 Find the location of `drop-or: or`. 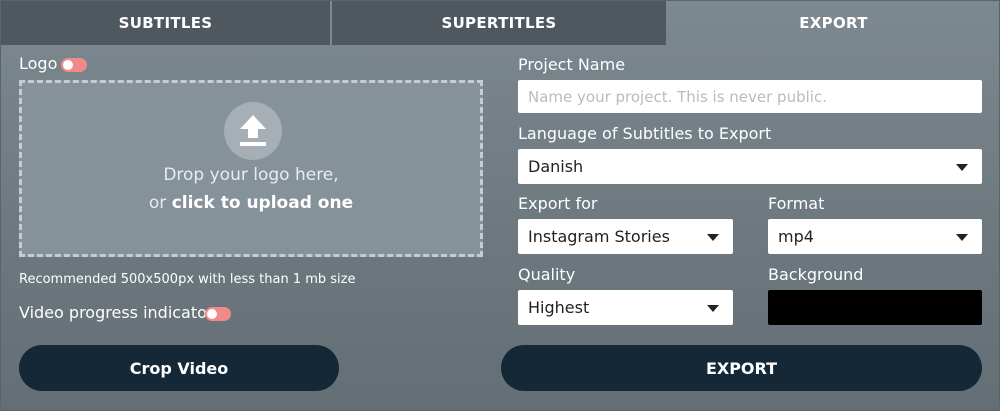

drop-or: or is located at coordinates (157, 203).